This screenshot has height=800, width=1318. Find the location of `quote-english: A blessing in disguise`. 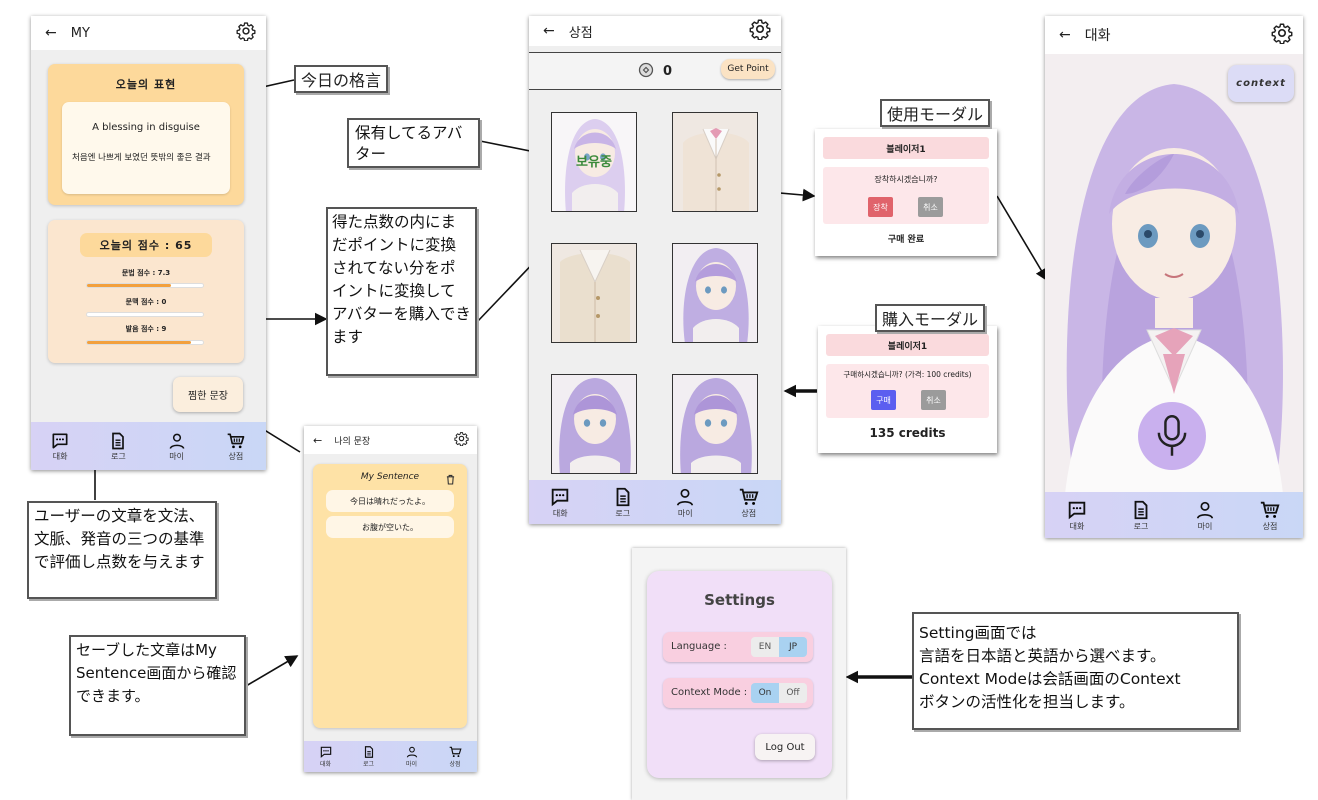

quote-english: A blessing in disguise is located at coordinates (146, 127).